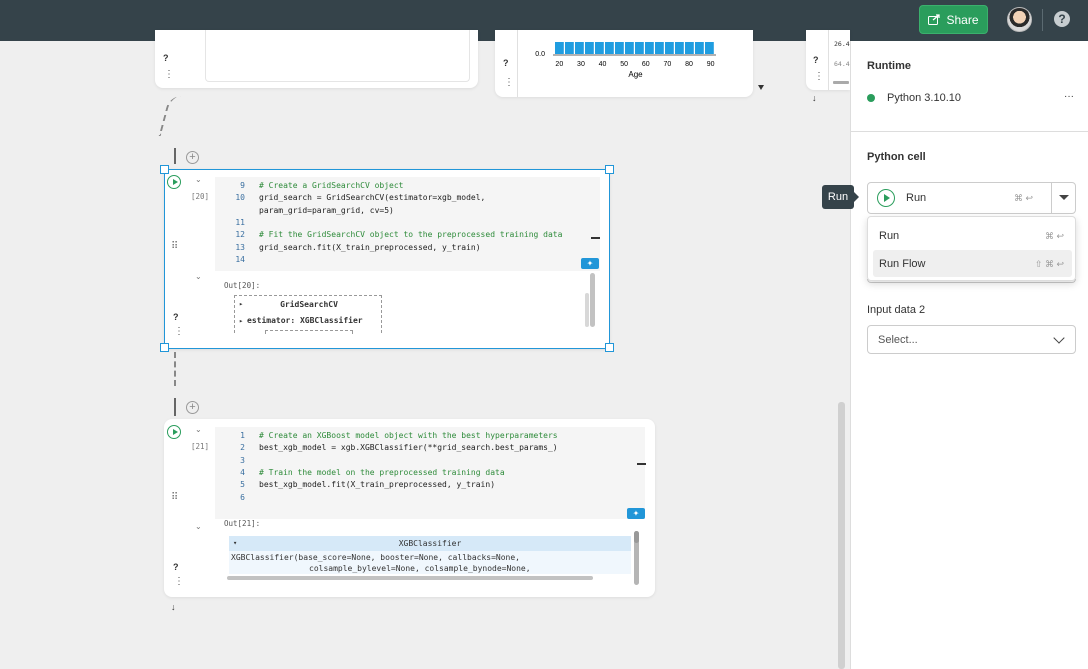 This screenshot has width=1088, height=669. Describe the element at coordinates (886, 198) in the screenshot. I see `play-icon` at that location.